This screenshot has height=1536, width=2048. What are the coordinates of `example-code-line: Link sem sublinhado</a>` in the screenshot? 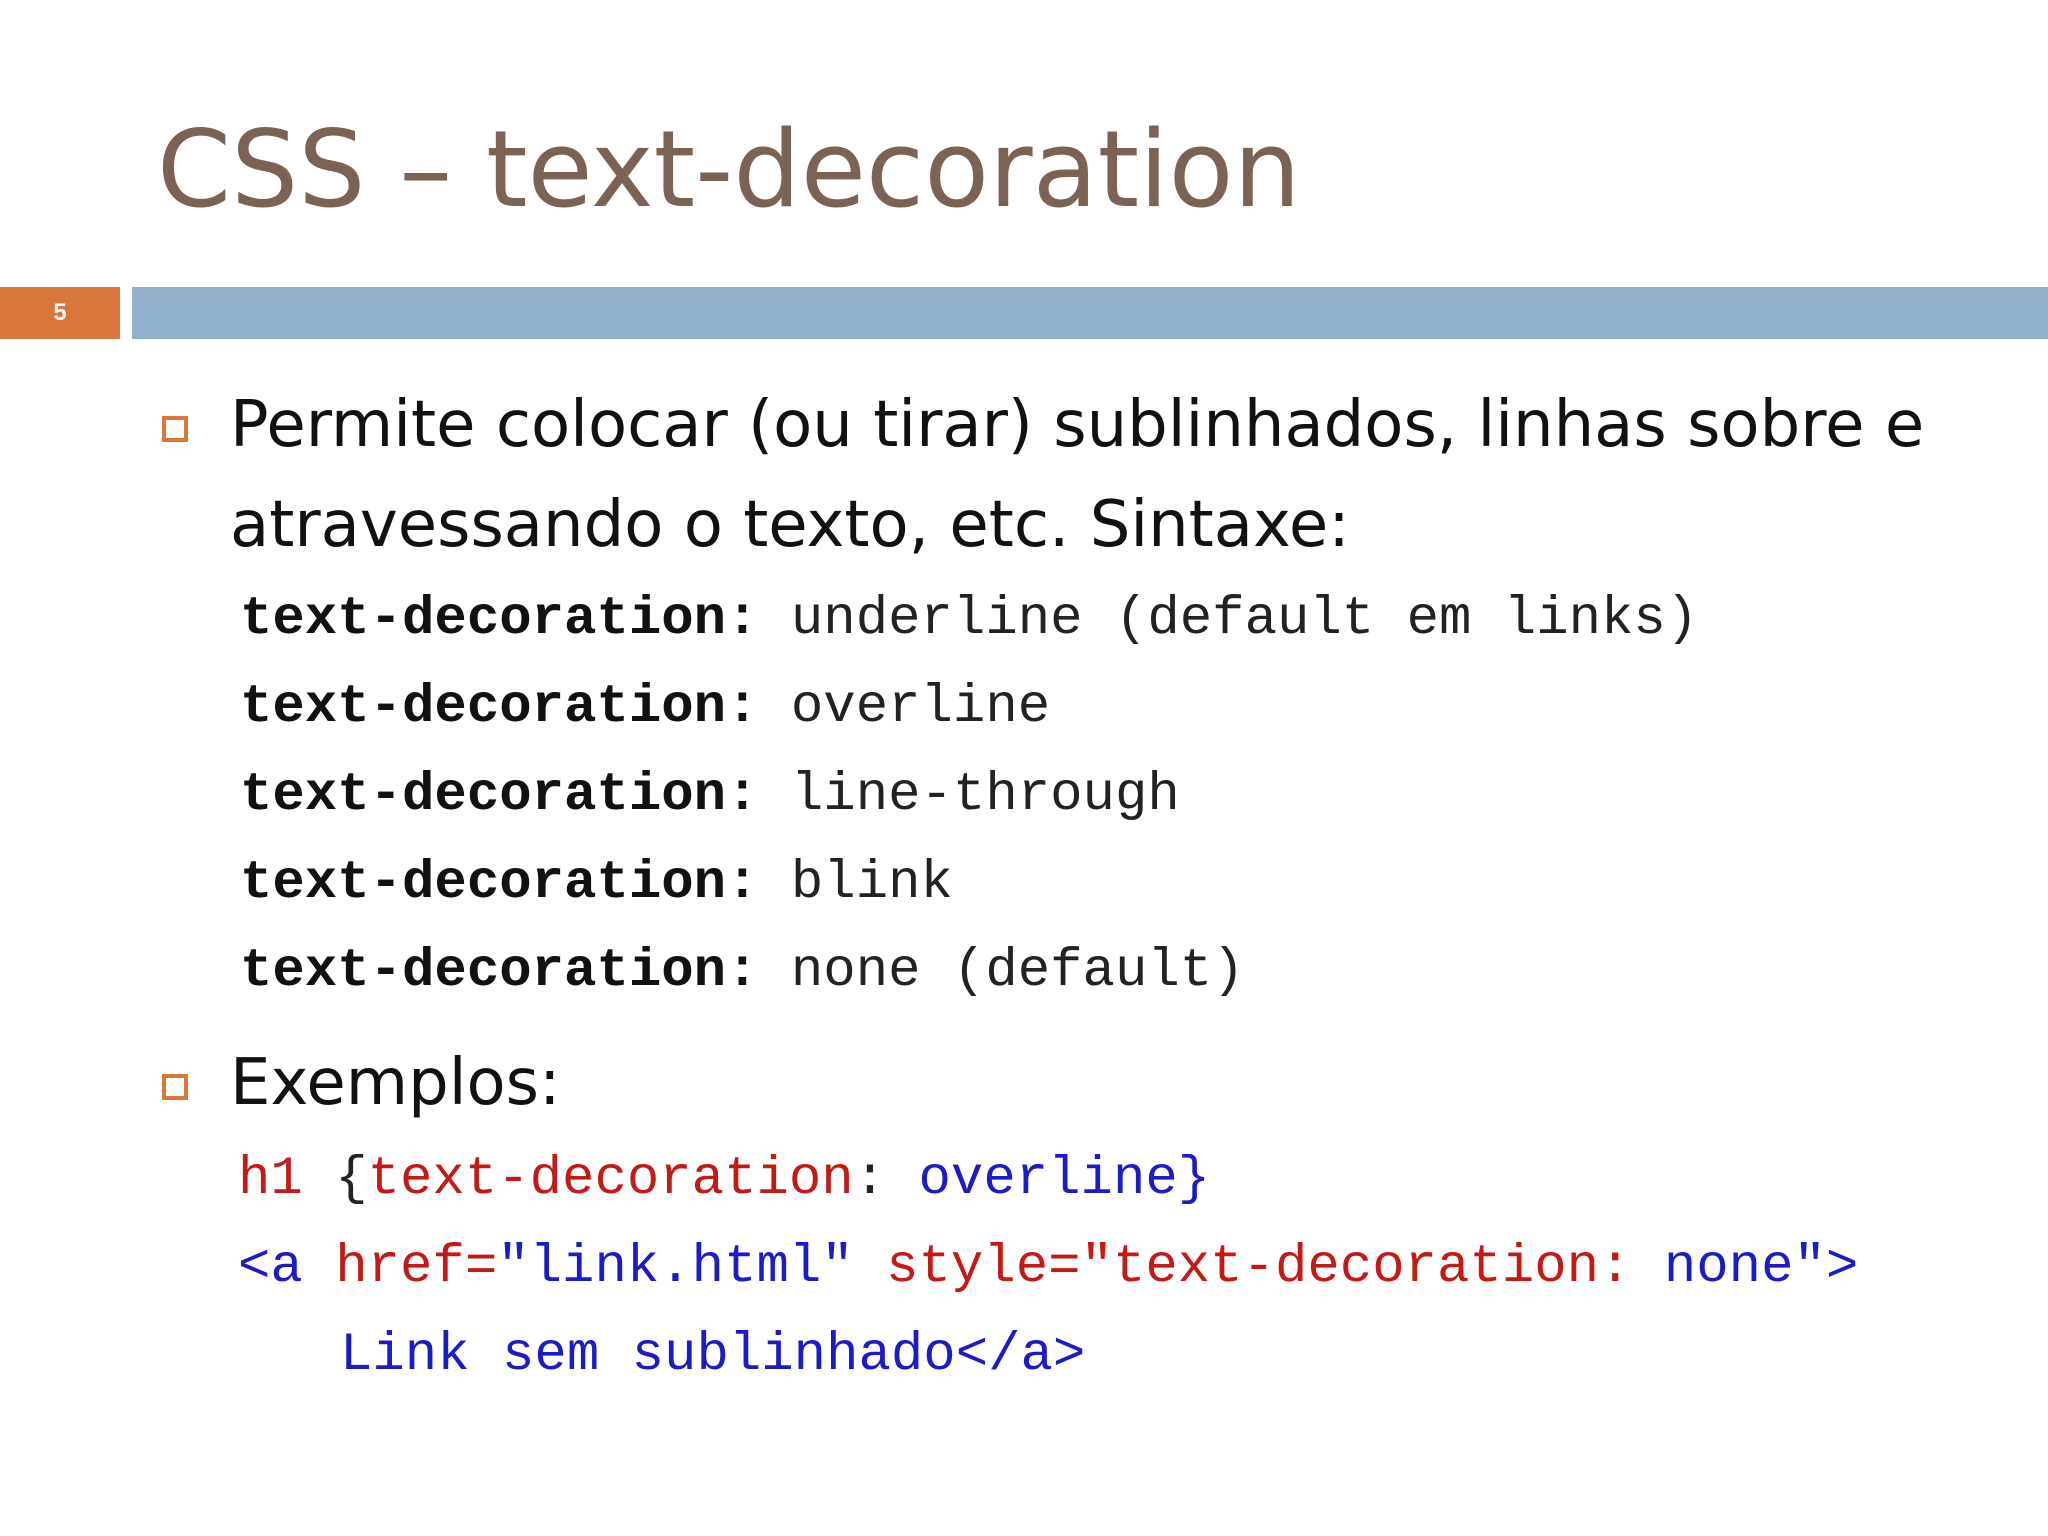 It's located at (712, 1356).